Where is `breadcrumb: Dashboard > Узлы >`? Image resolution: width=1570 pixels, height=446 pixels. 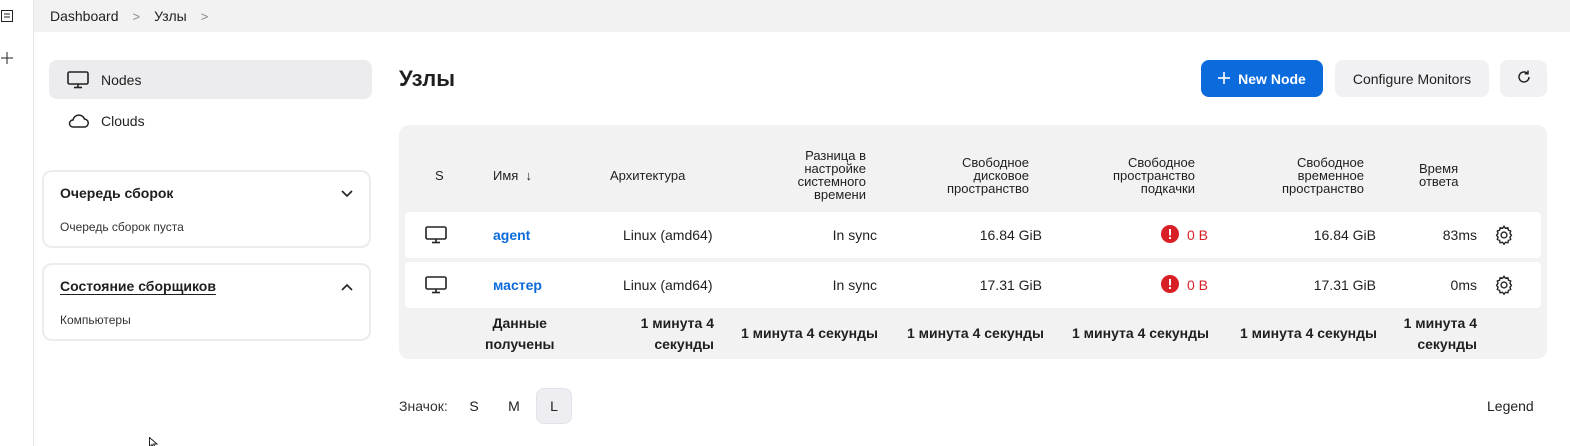
breadcrumb: Dashboard > Узлы > is located at coordinates (802, 16).